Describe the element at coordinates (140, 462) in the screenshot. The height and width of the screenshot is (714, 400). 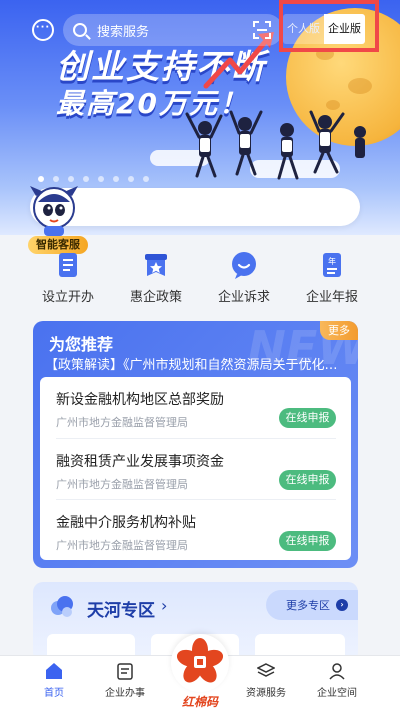
I see `item-name: 融资租赁产业发展事项资金` at that location.